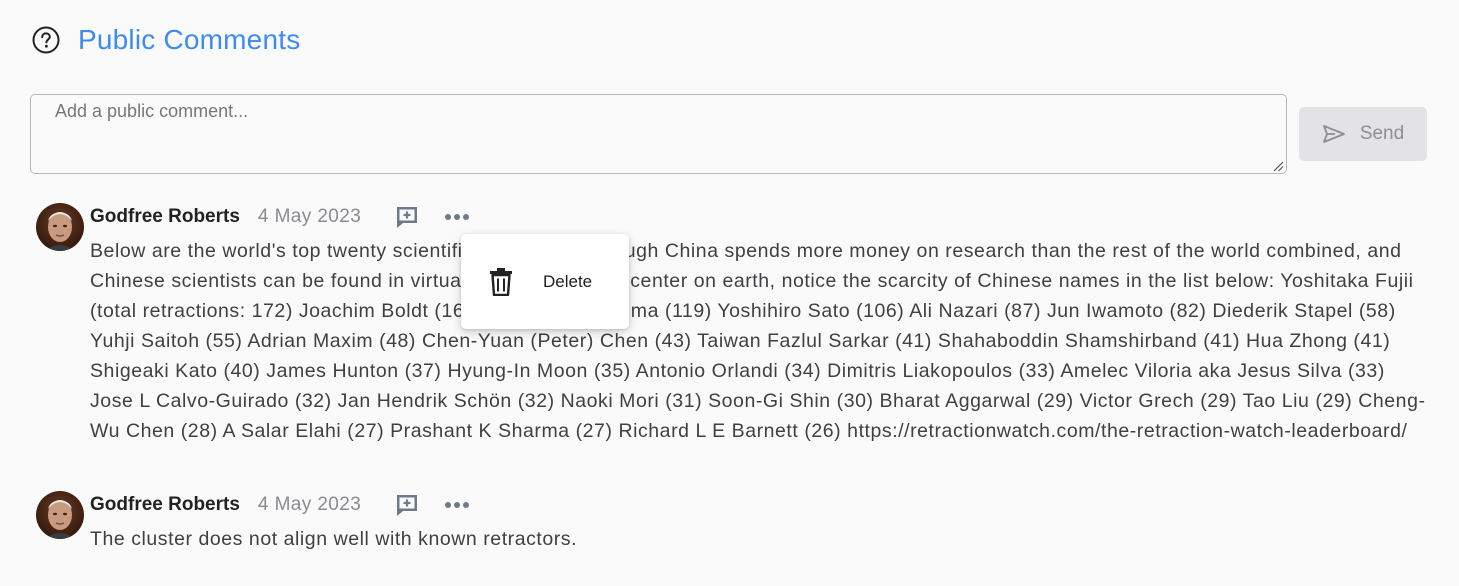 This screenshot has width=1459, height=586. I want to click on comment-input-container, so click(658, 134).